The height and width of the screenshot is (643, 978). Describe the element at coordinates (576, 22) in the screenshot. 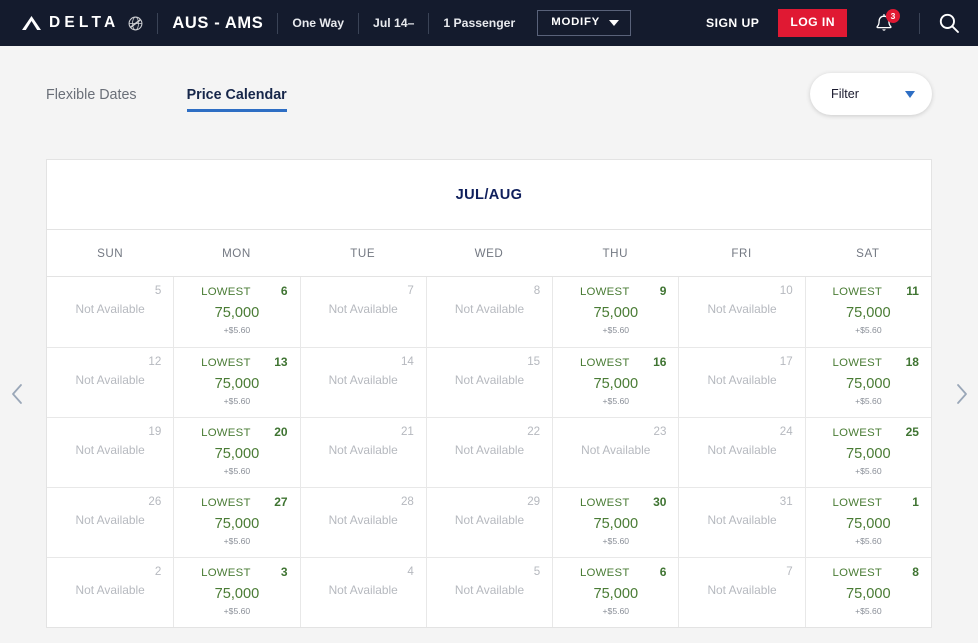

I see `modify-button-label: MODIFY` at that location.